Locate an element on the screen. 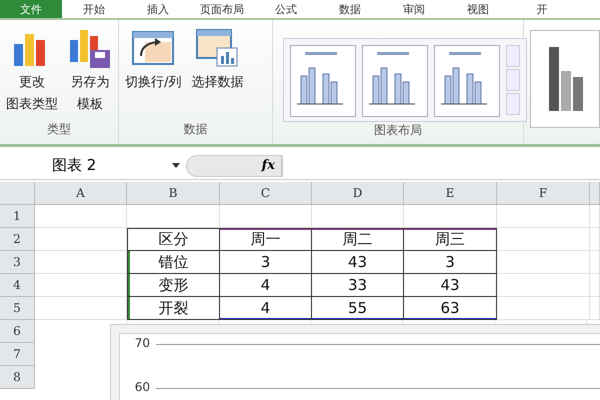 Image resolution: width=600 pixels, height=400 pixels. table-cell: 周一 is located at coordinates (266, 239).